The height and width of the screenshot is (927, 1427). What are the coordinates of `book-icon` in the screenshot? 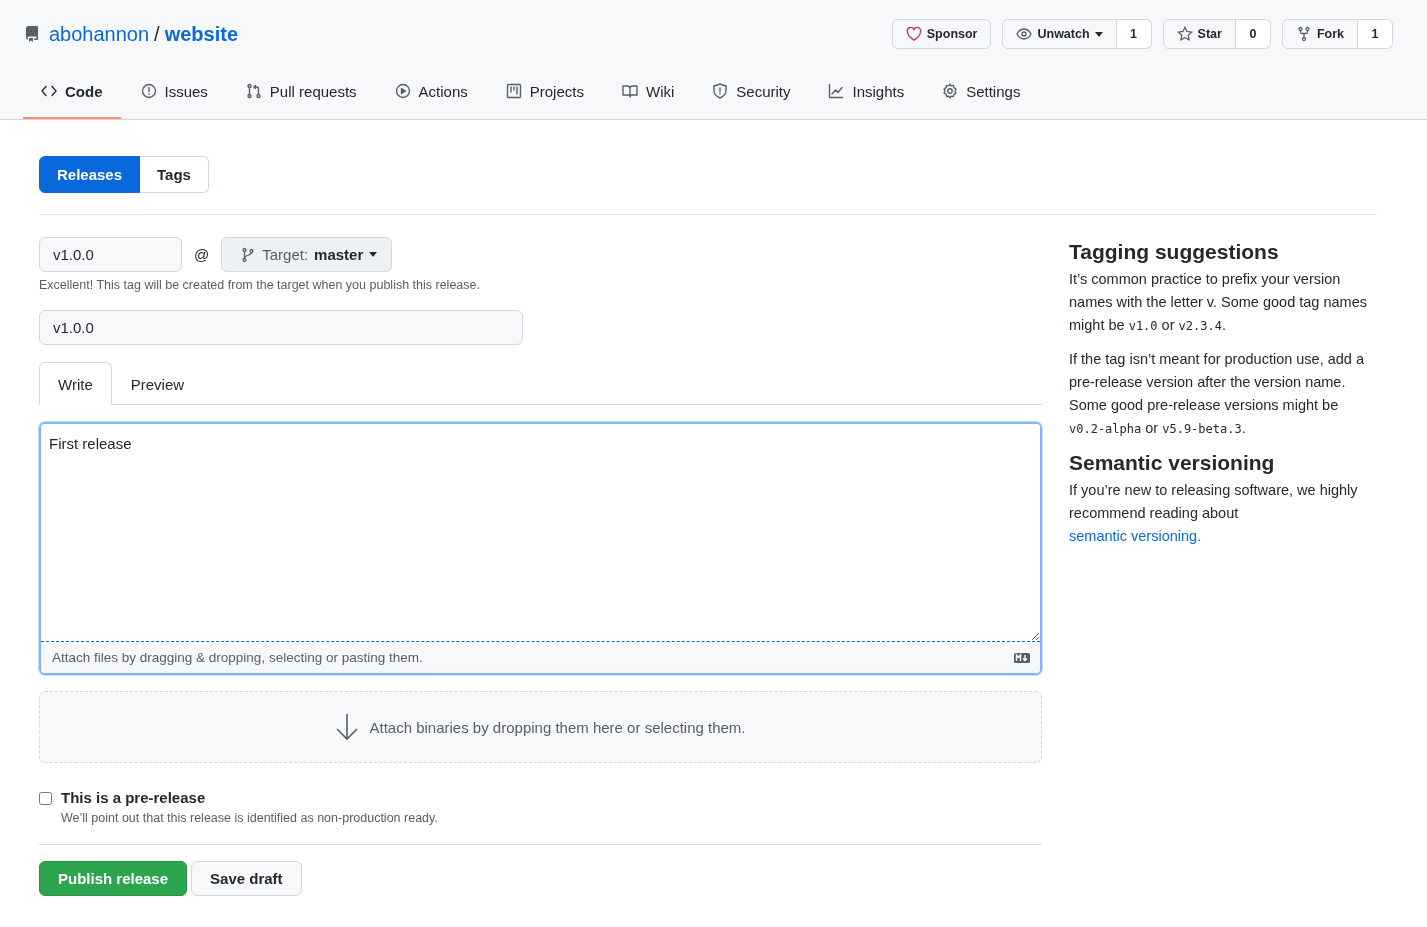 It's located at (629, 91).